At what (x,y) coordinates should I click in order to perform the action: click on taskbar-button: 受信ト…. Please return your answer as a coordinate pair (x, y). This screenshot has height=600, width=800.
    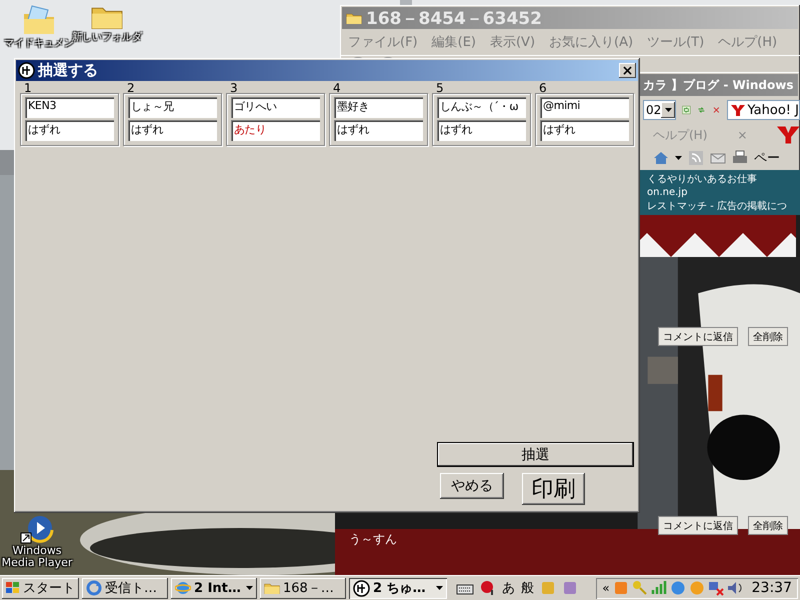
    Looking at the image, I should click on (125, 588).